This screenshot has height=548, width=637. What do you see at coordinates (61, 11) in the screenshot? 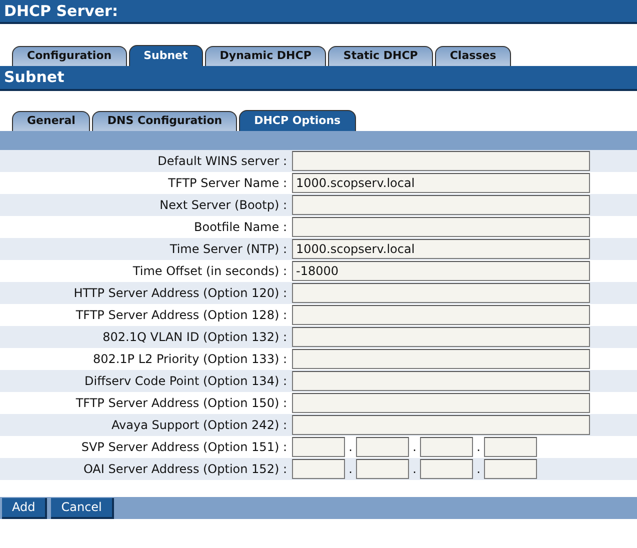
I see `page-title: DHCP Server:` at bounding box center [61, 11].